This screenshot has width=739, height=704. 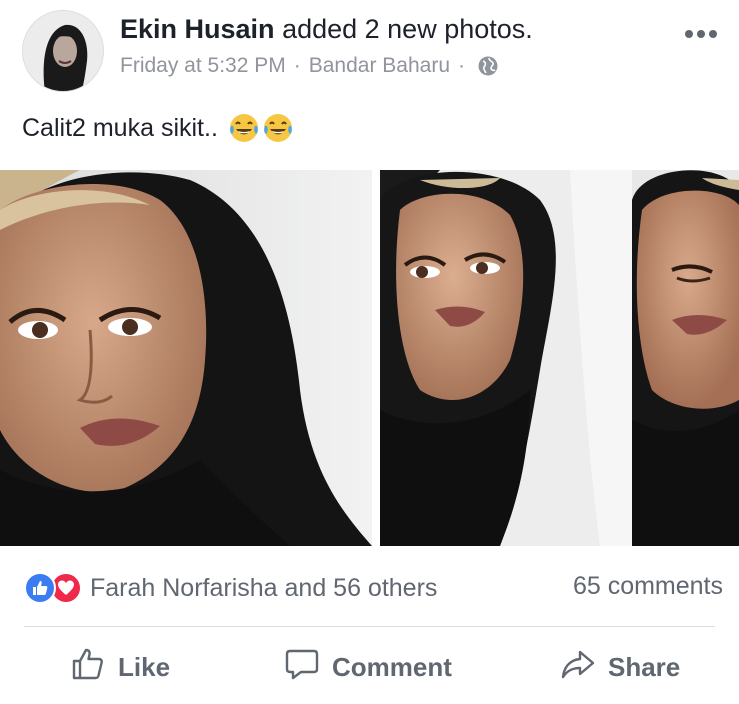 What do you see at coordinates (308, 667) in the screenshot?
I see `speech-bubble-icon` at bounding box center [308, 667].